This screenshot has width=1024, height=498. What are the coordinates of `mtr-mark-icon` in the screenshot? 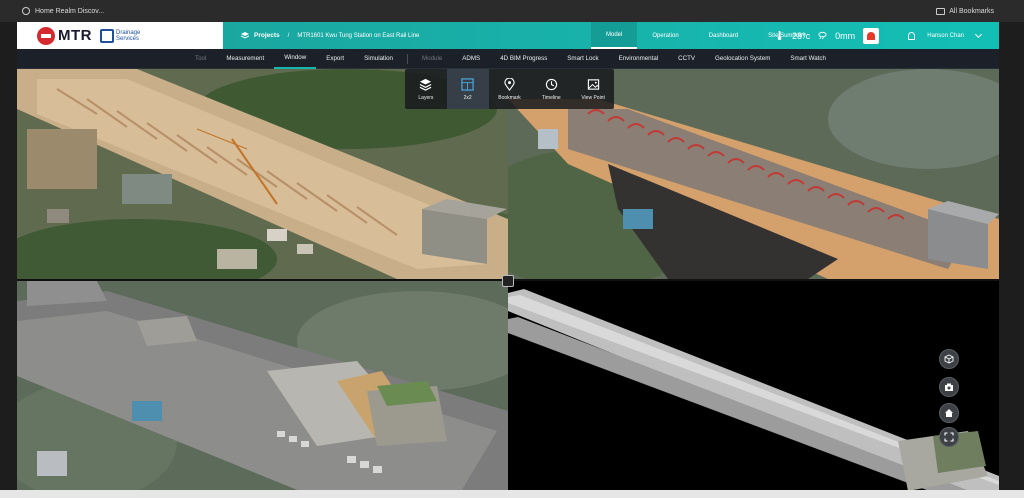 It's located at (46, 35).